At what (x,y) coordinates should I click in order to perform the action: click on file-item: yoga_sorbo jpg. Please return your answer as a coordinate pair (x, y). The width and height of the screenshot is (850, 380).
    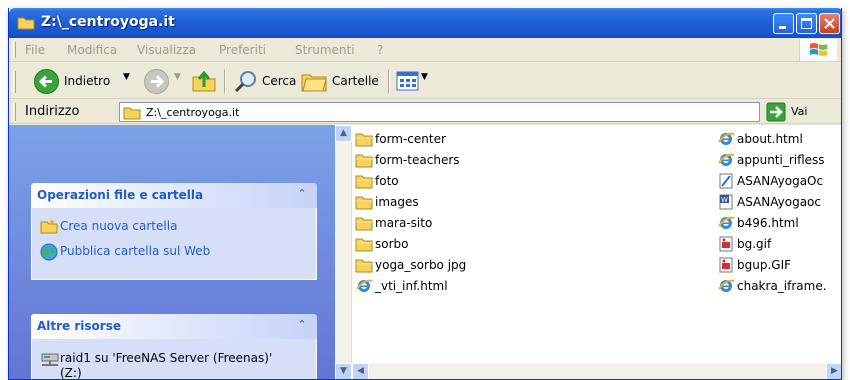
    Looking at the image, I should click on (410, 265).